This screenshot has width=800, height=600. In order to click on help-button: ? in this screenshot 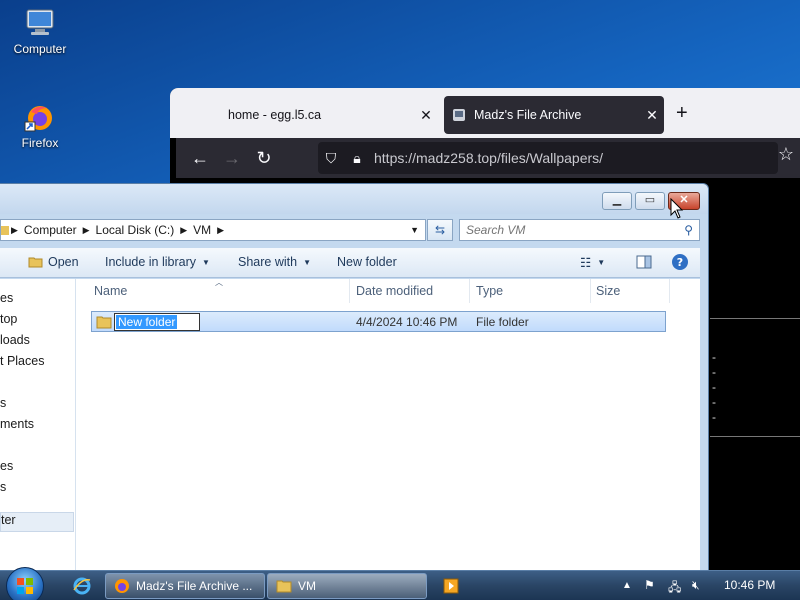, I will do `click(680, 262)`.